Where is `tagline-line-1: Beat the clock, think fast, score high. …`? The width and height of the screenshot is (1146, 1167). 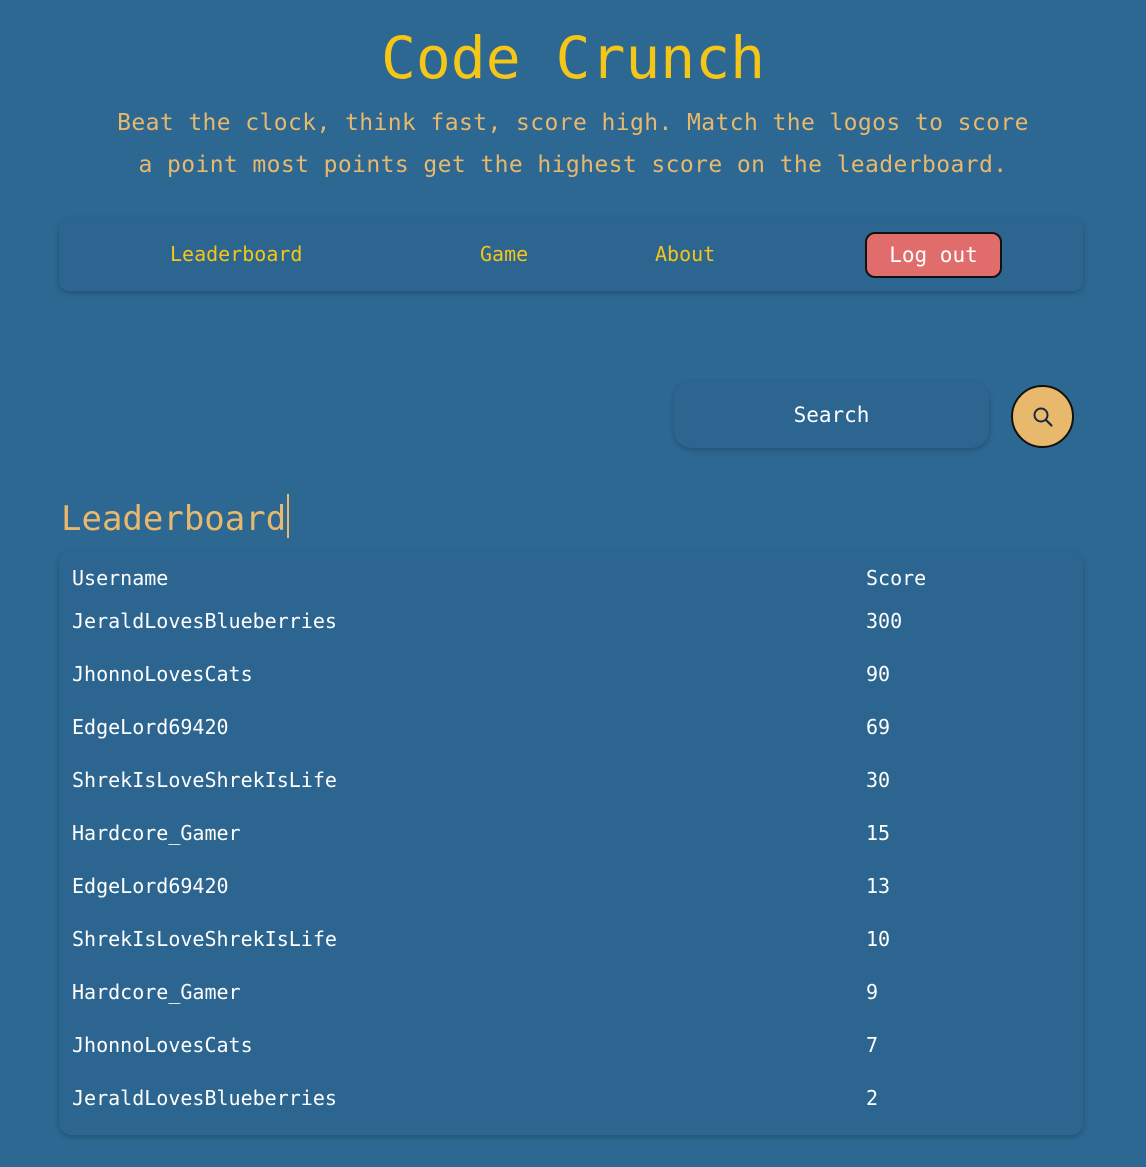
tagline-line-1: Beat the clock, think fast, score high. … is located at coordinates (573, 123).